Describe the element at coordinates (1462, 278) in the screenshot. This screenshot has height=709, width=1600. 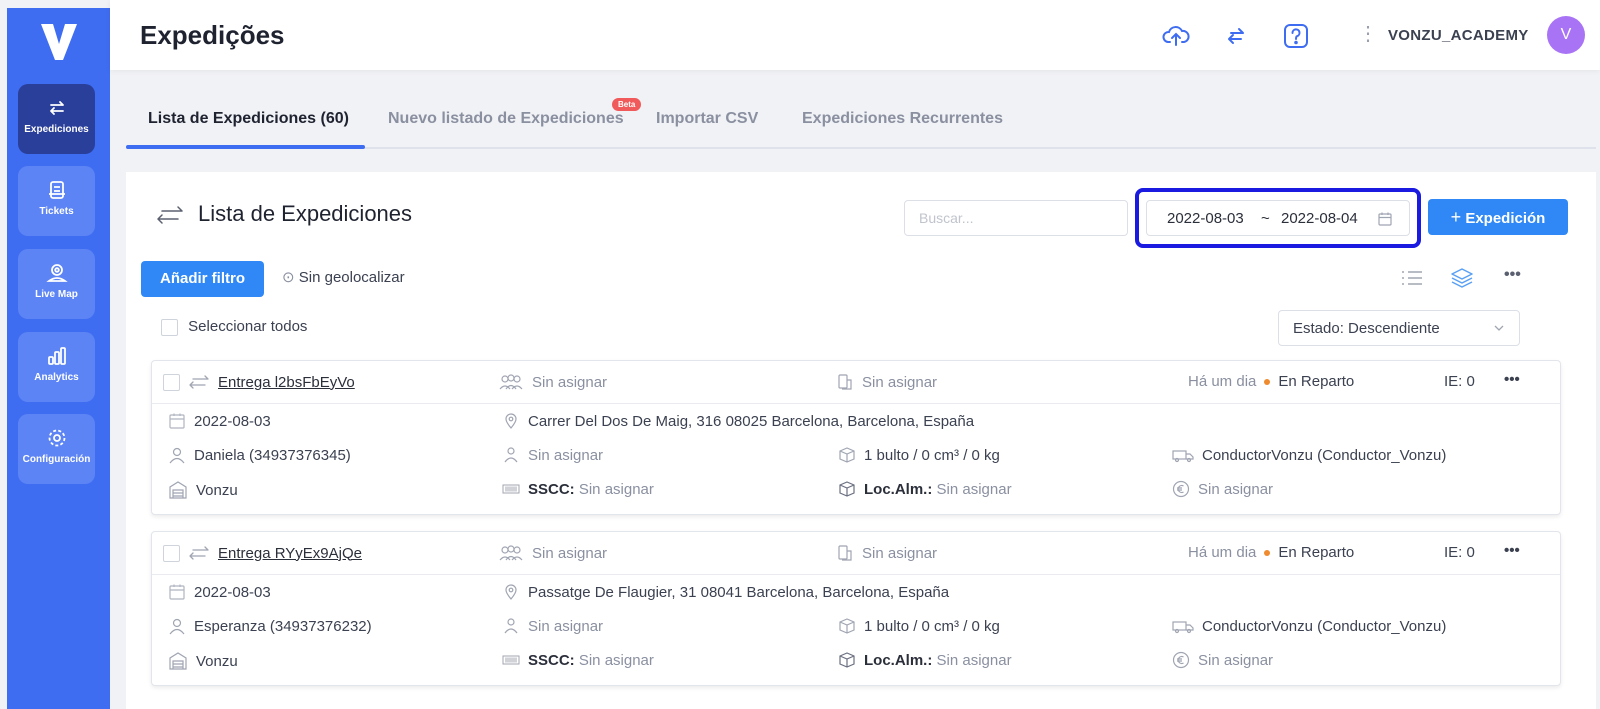
I see `layers-icon` at that location.